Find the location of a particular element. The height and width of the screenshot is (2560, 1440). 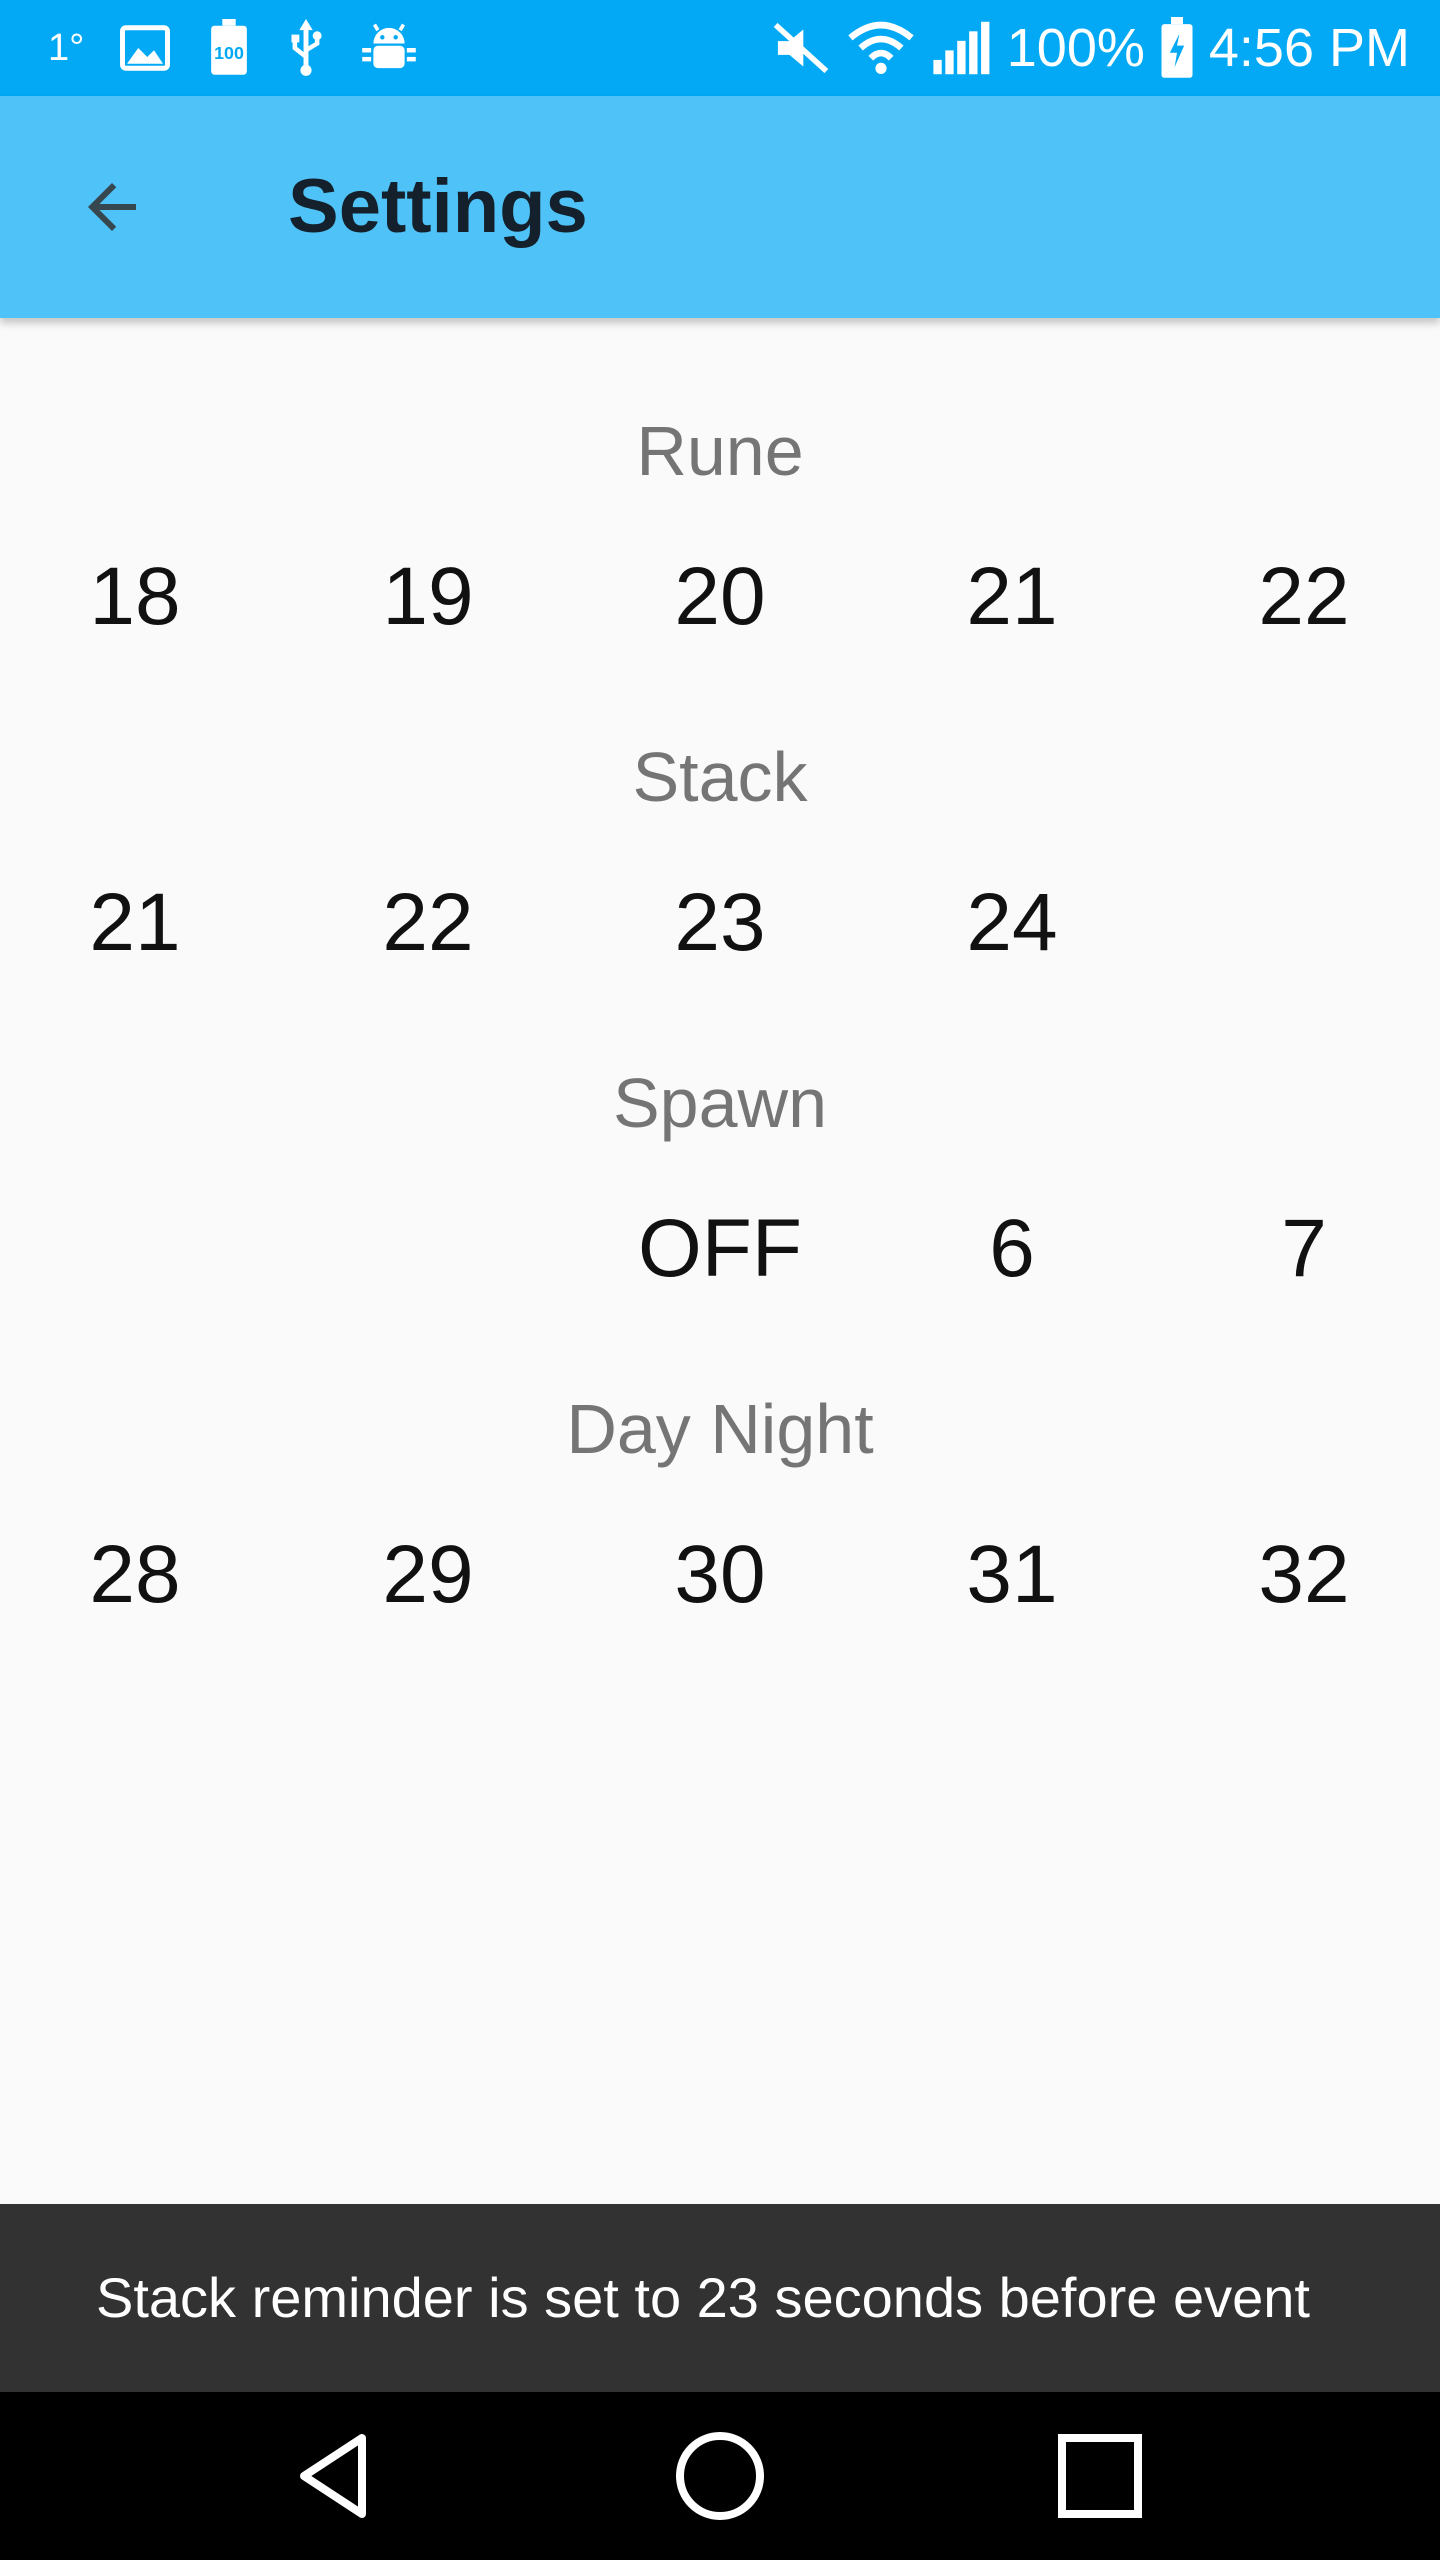

battery-charging-icon is located at coordinates (1177, 47).